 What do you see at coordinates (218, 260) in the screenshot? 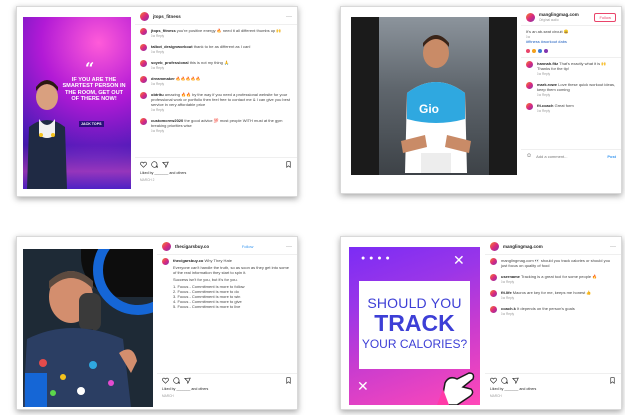
I see `caption-text: Why They Hate` at bounding box center [218, 260].